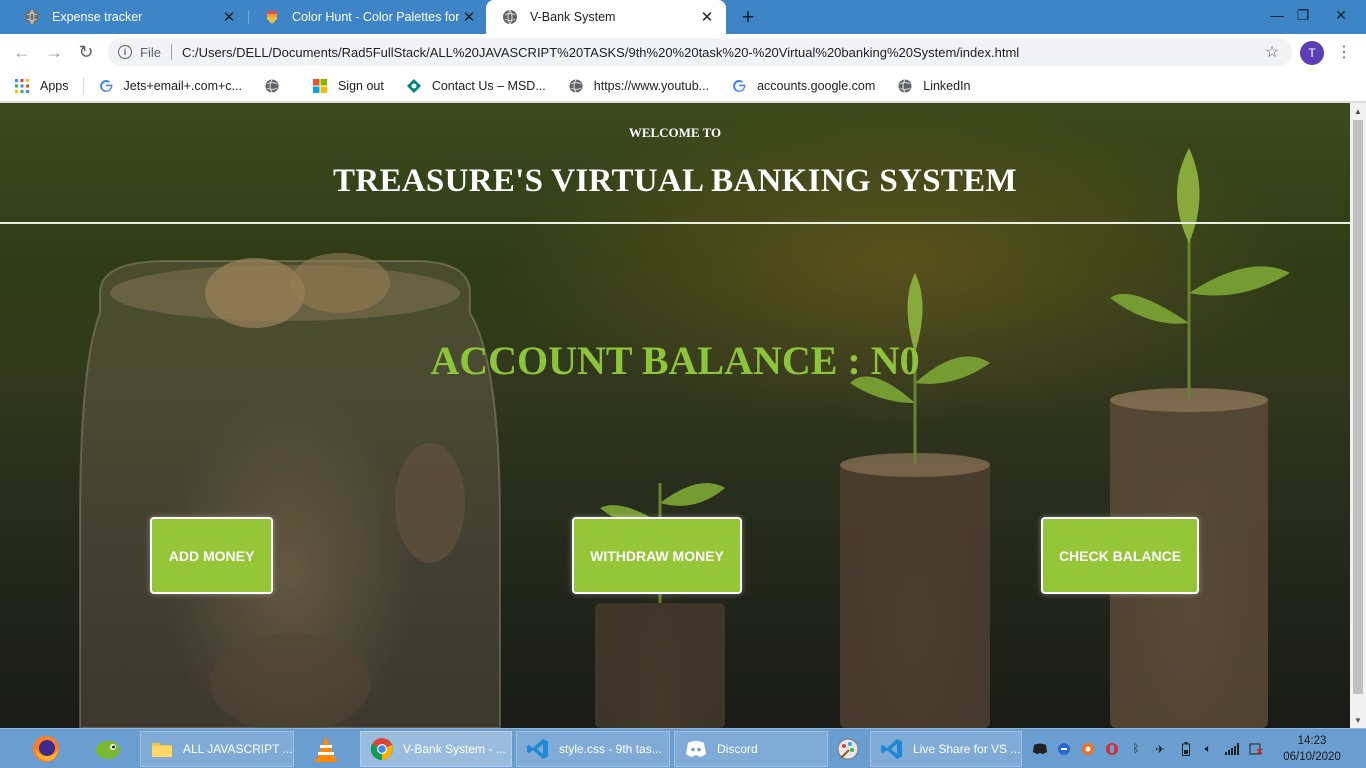 This screenshot has height=768, width=1366. I want to click on taskbar-app-discord: Discord, so click(751, 749).